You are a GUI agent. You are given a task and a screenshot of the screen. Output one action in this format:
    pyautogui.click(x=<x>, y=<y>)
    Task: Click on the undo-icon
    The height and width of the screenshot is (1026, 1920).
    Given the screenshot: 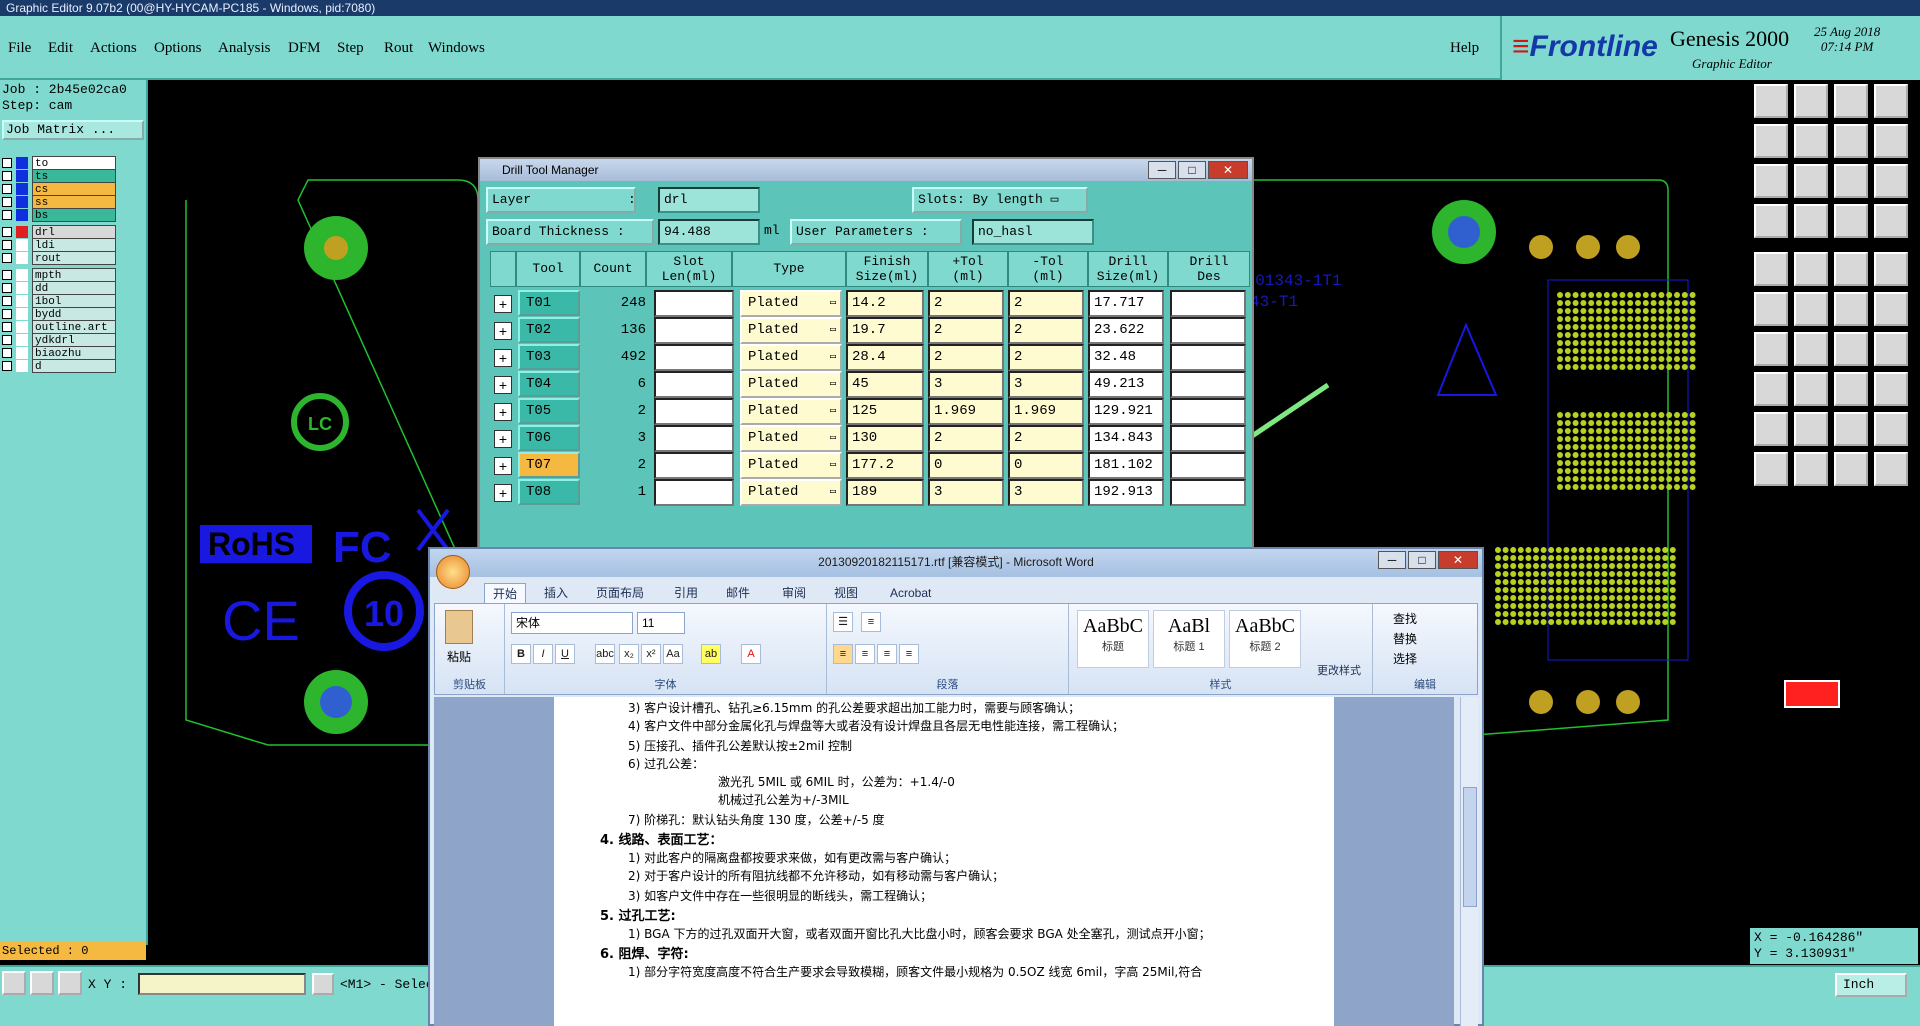 What is the action you would take?
    pyautogui.click(x=1771, y=221)
    